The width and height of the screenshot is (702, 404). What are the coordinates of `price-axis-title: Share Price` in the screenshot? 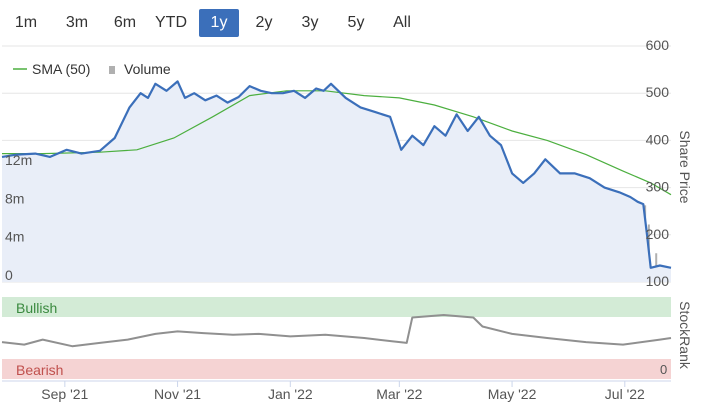 It's located at (685, 166).